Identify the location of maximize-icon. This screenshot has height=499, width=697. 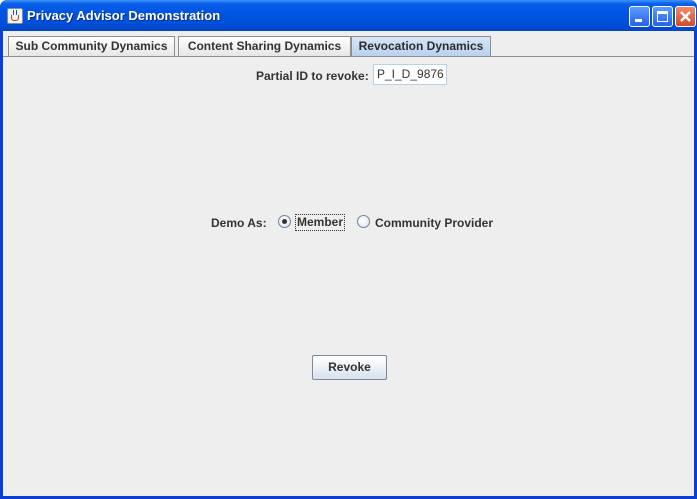
(662, 16).